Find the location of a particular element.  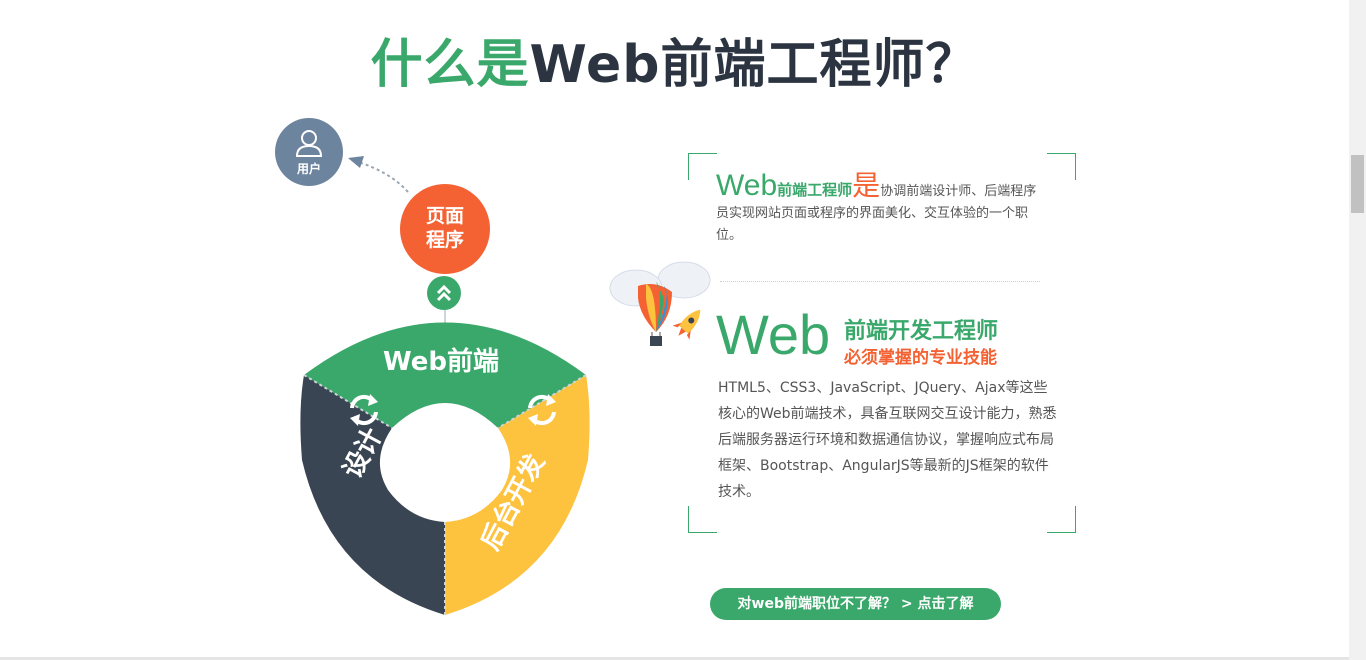

user-label: 用户 is located at coordinates (308, 169).